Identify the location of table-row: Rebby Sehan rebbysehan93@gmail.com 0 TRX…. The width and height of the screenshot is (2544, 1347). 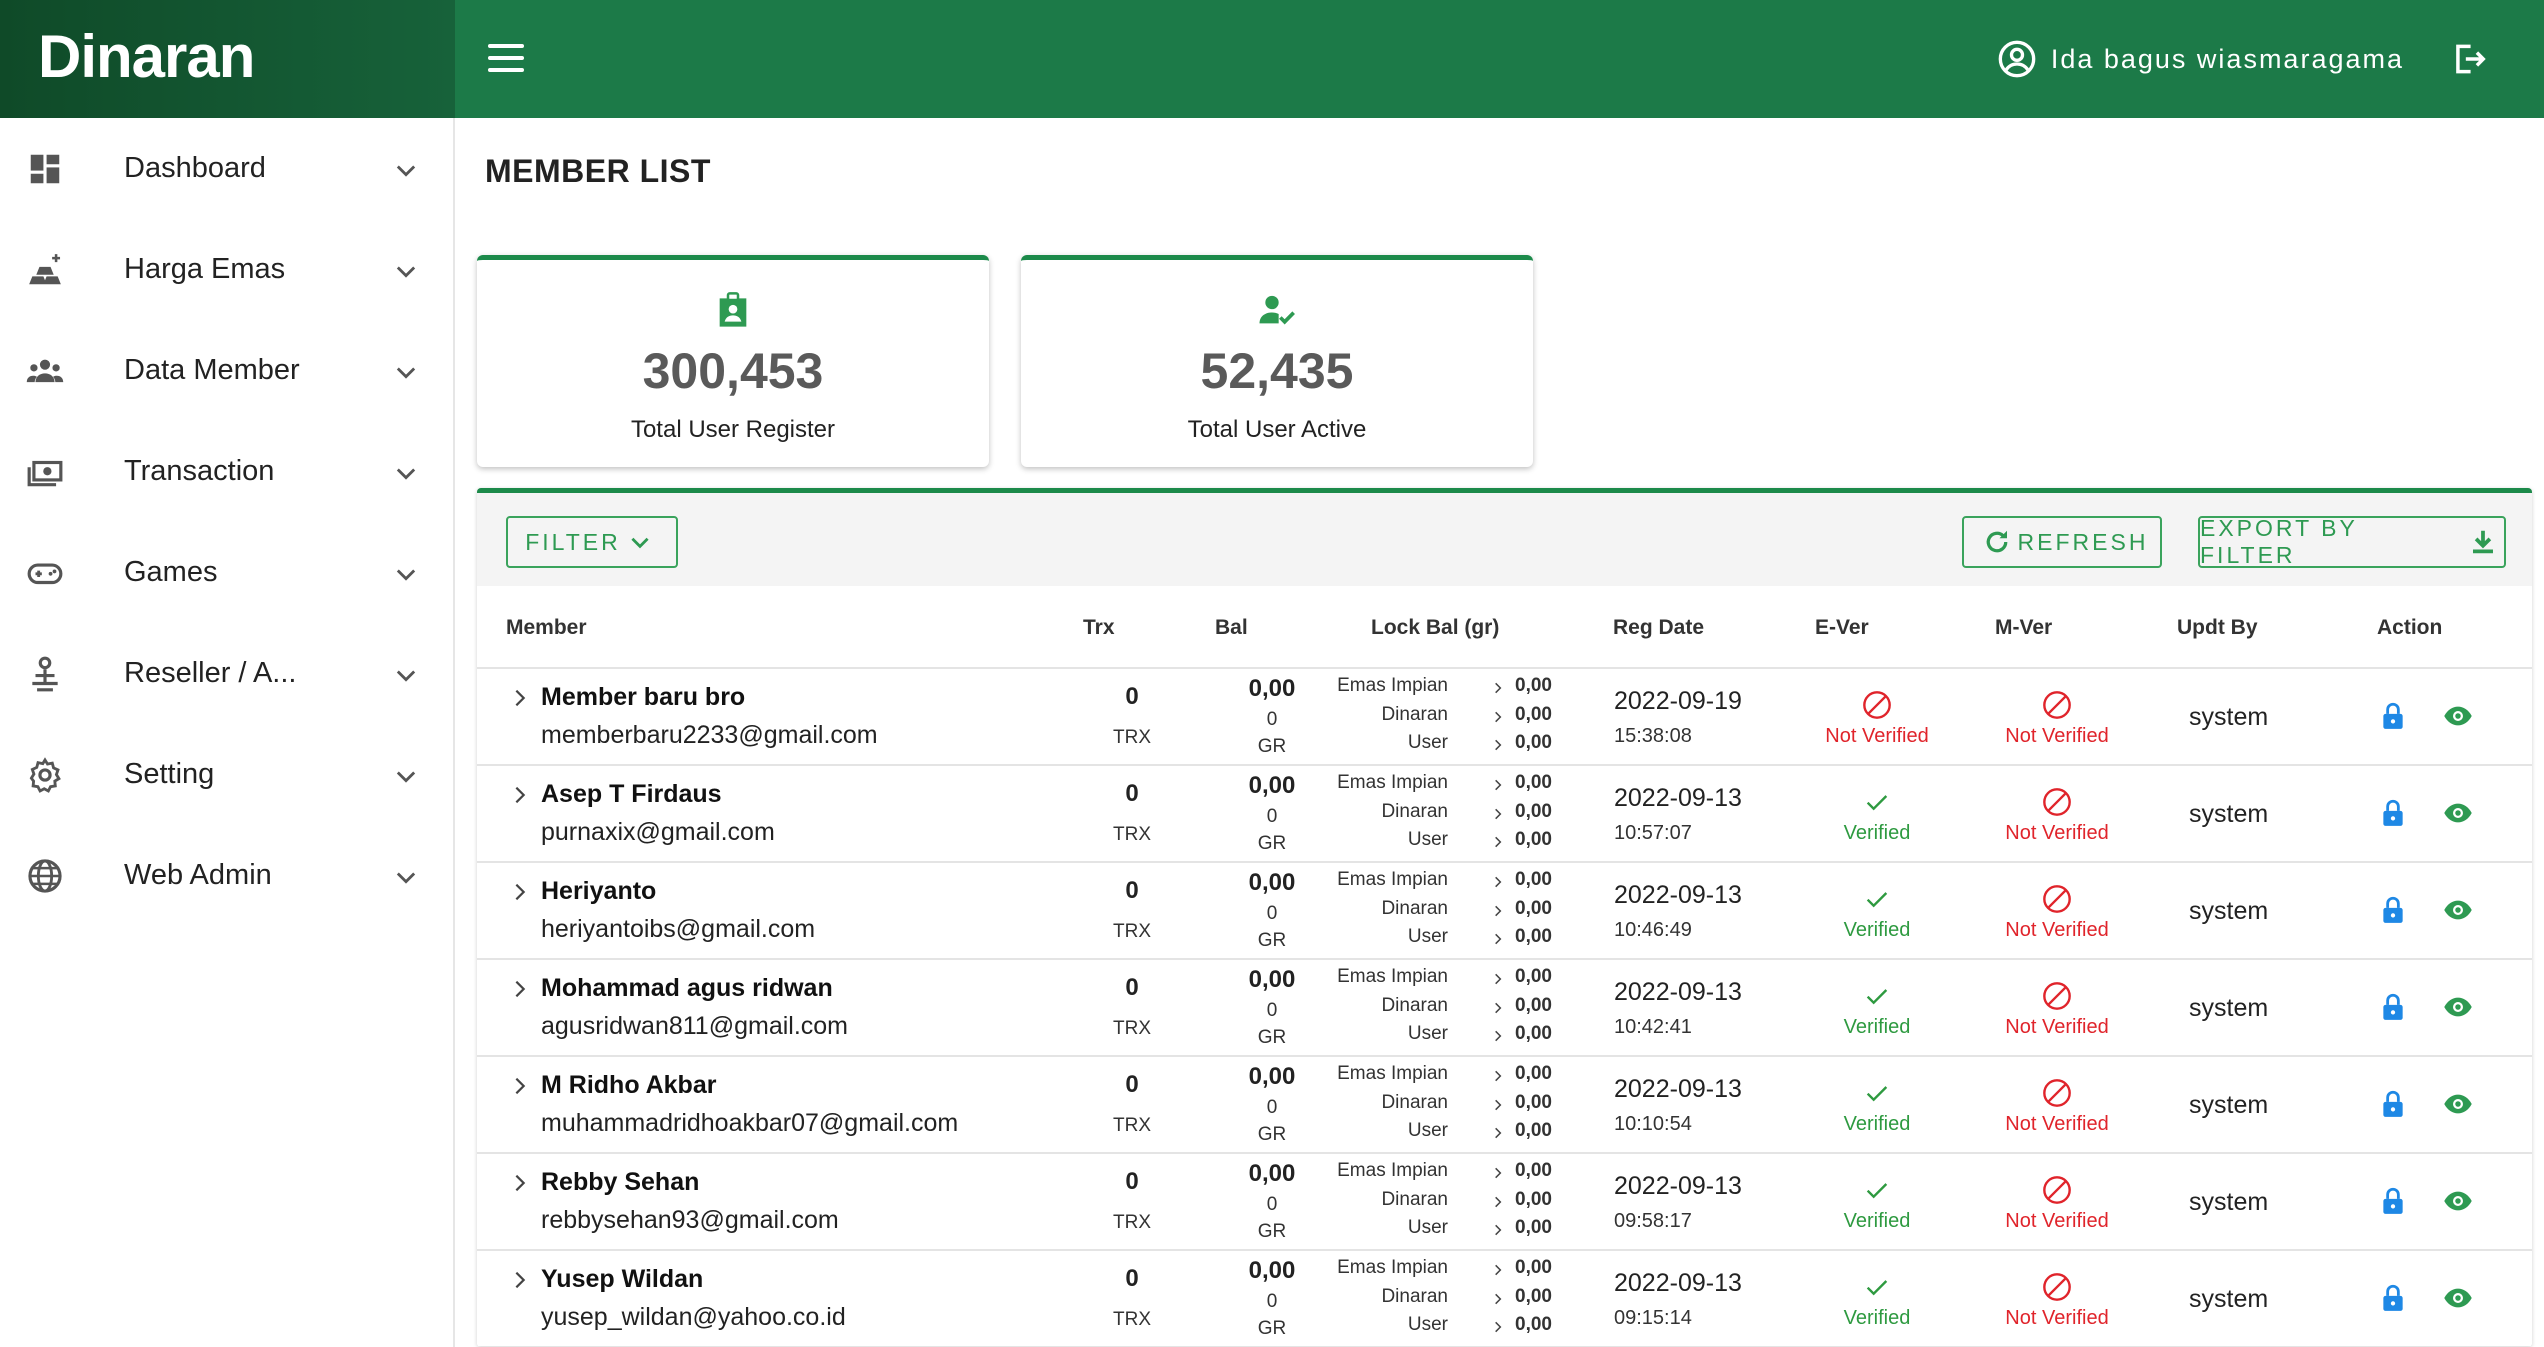
(1504, 1202).